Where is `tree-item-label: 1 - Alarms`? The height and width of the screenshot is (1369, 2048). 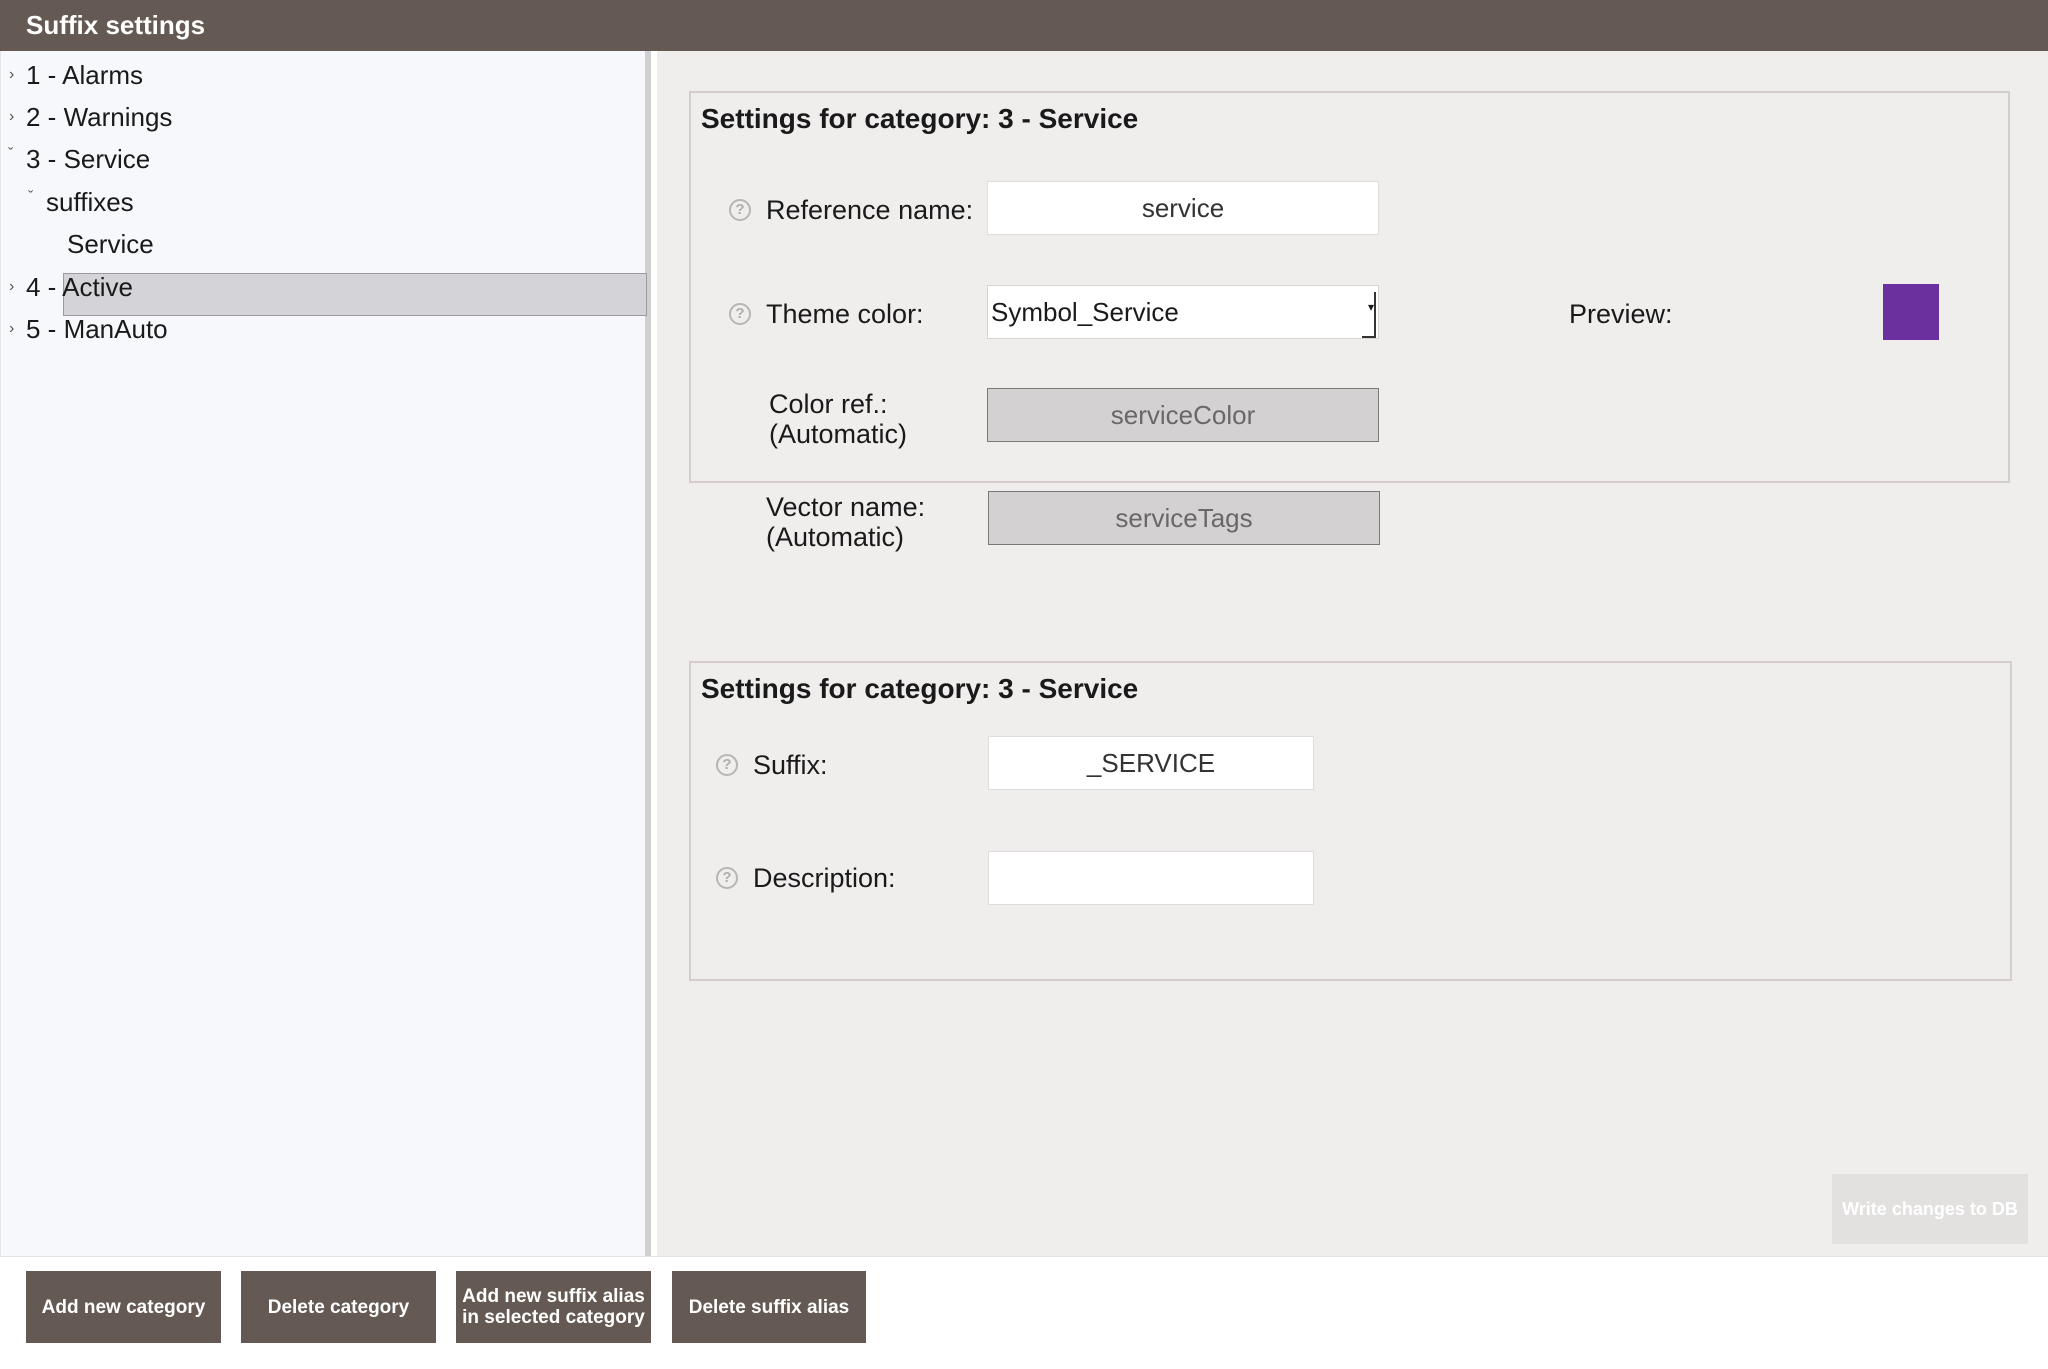
tree-item-label: 1 - Alarms is located at coordinates (85, 75).